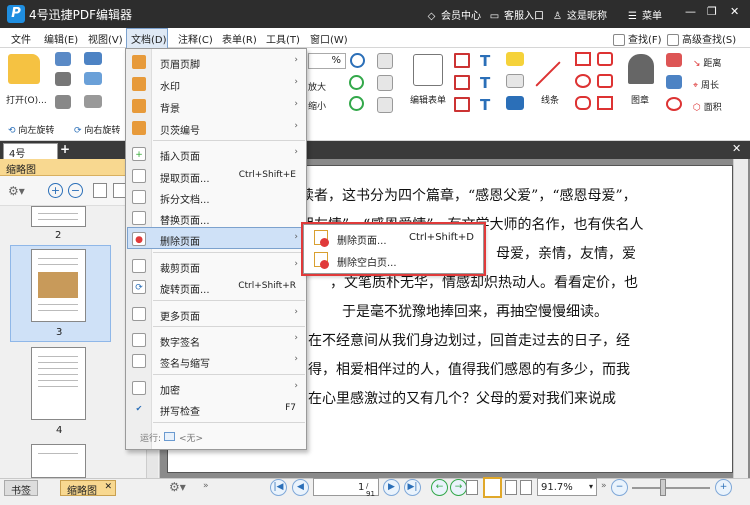 This screenshot has width=750, height=505. Describe the element at coordinates (439, 487) in the screenshot. I see `back-icon: ←` at that location.